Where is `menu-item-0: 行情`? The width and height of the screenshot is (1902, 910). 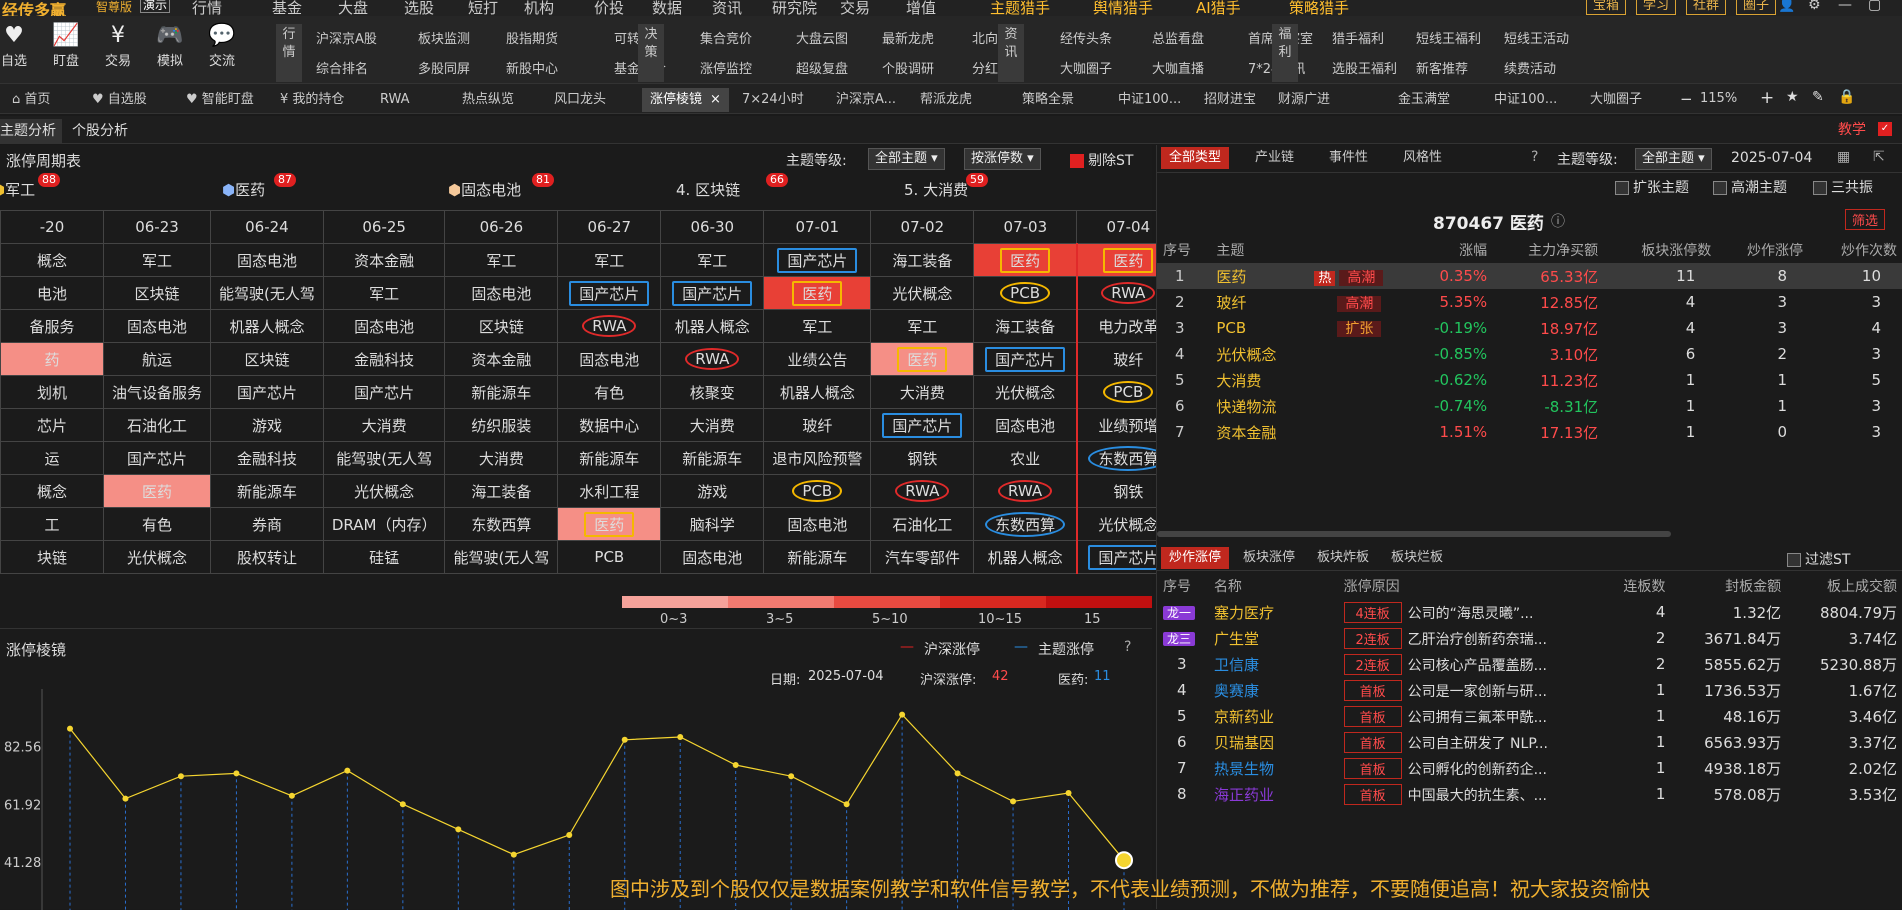
menu-item-0: 行情 is located at coordinates (207, 8).